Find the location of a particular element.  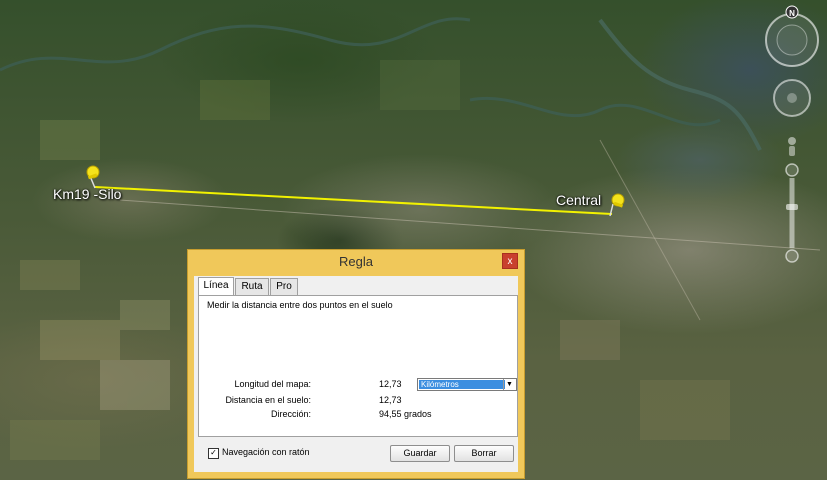

ruler-line is located at coordinates (353, 200).